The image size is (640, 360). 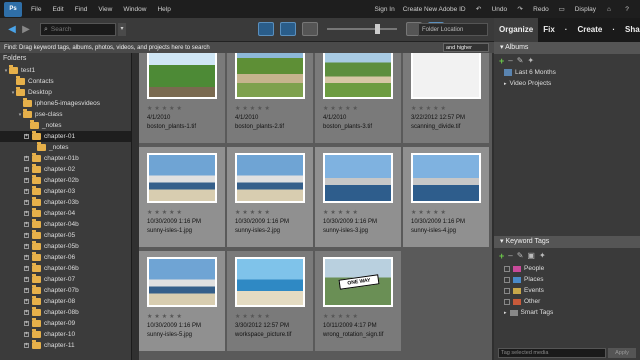 What do you see at coordinates (377, 29) in the screenshot?
I see `zoom-slider-knob` at bounding box center [377, 29].